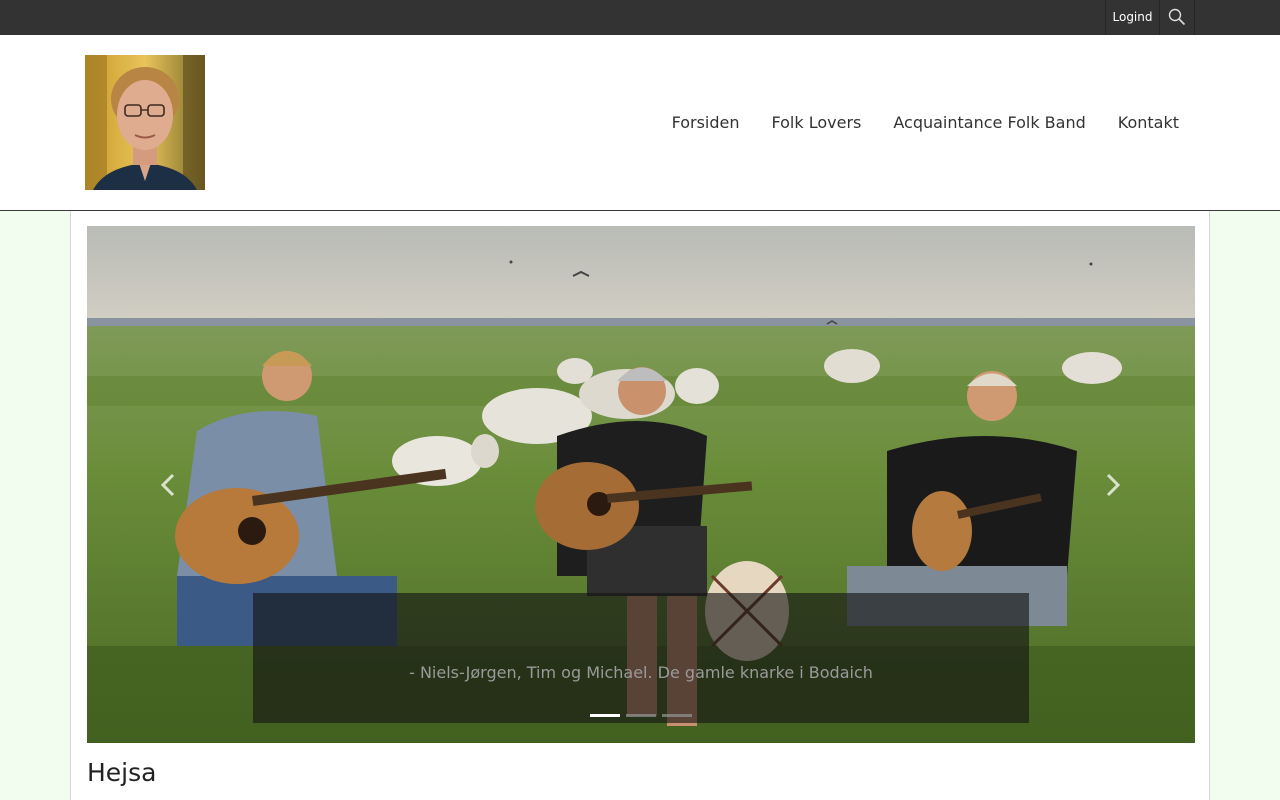 Image resolution: width=1280 pixels, height=800 pixels. I want to click on login-link: Logind, so click(1132, 17).